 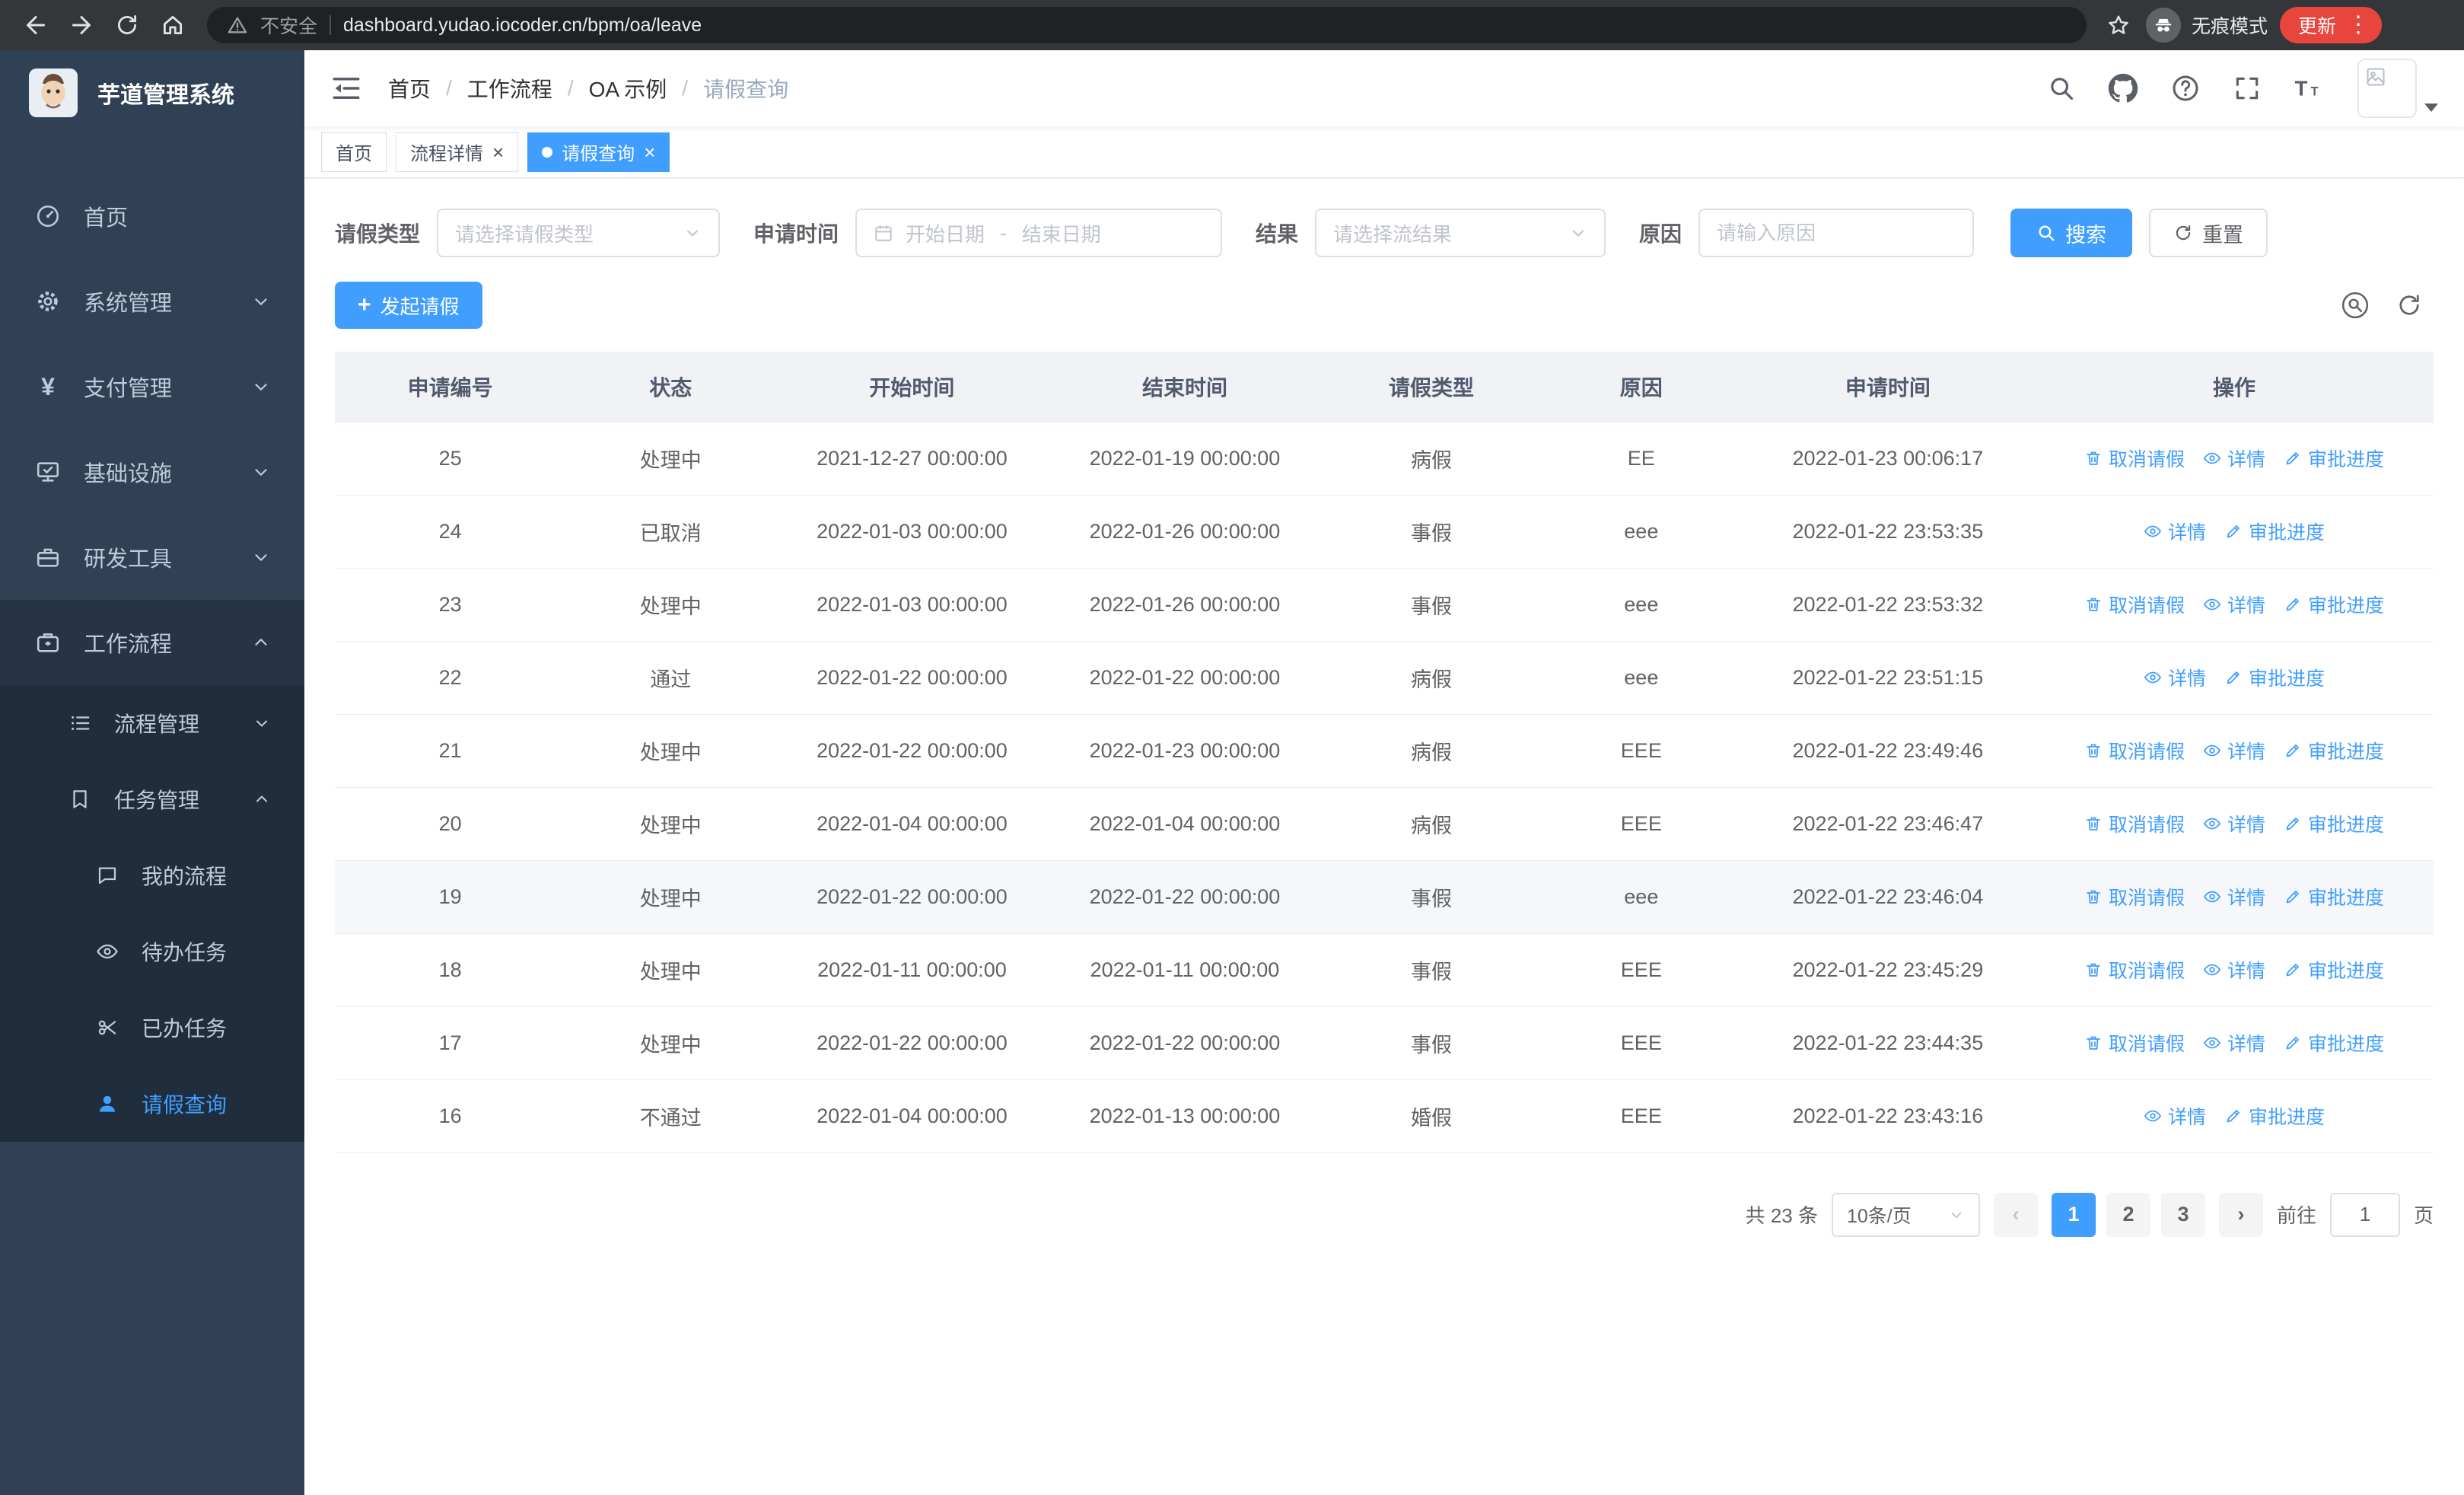 What do you see at coordinates (522, 25) in the screenshot?
I see `url-text: dashboard.yudao.iocoder.cn/bpm/oa/leave` at bounding box center [522, 25].